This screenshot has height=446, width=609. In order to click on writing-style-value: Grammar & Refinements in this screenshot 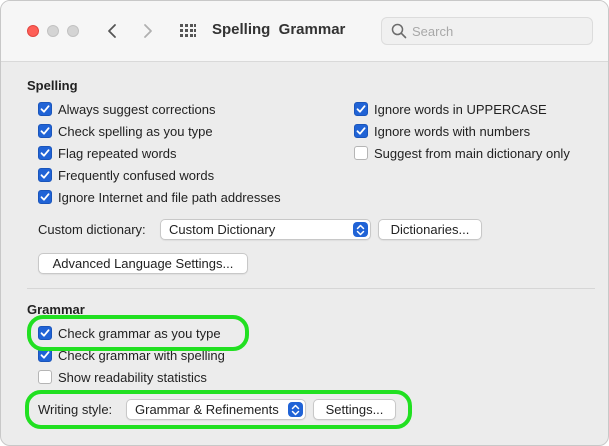, I will do `click(207, 409)`.